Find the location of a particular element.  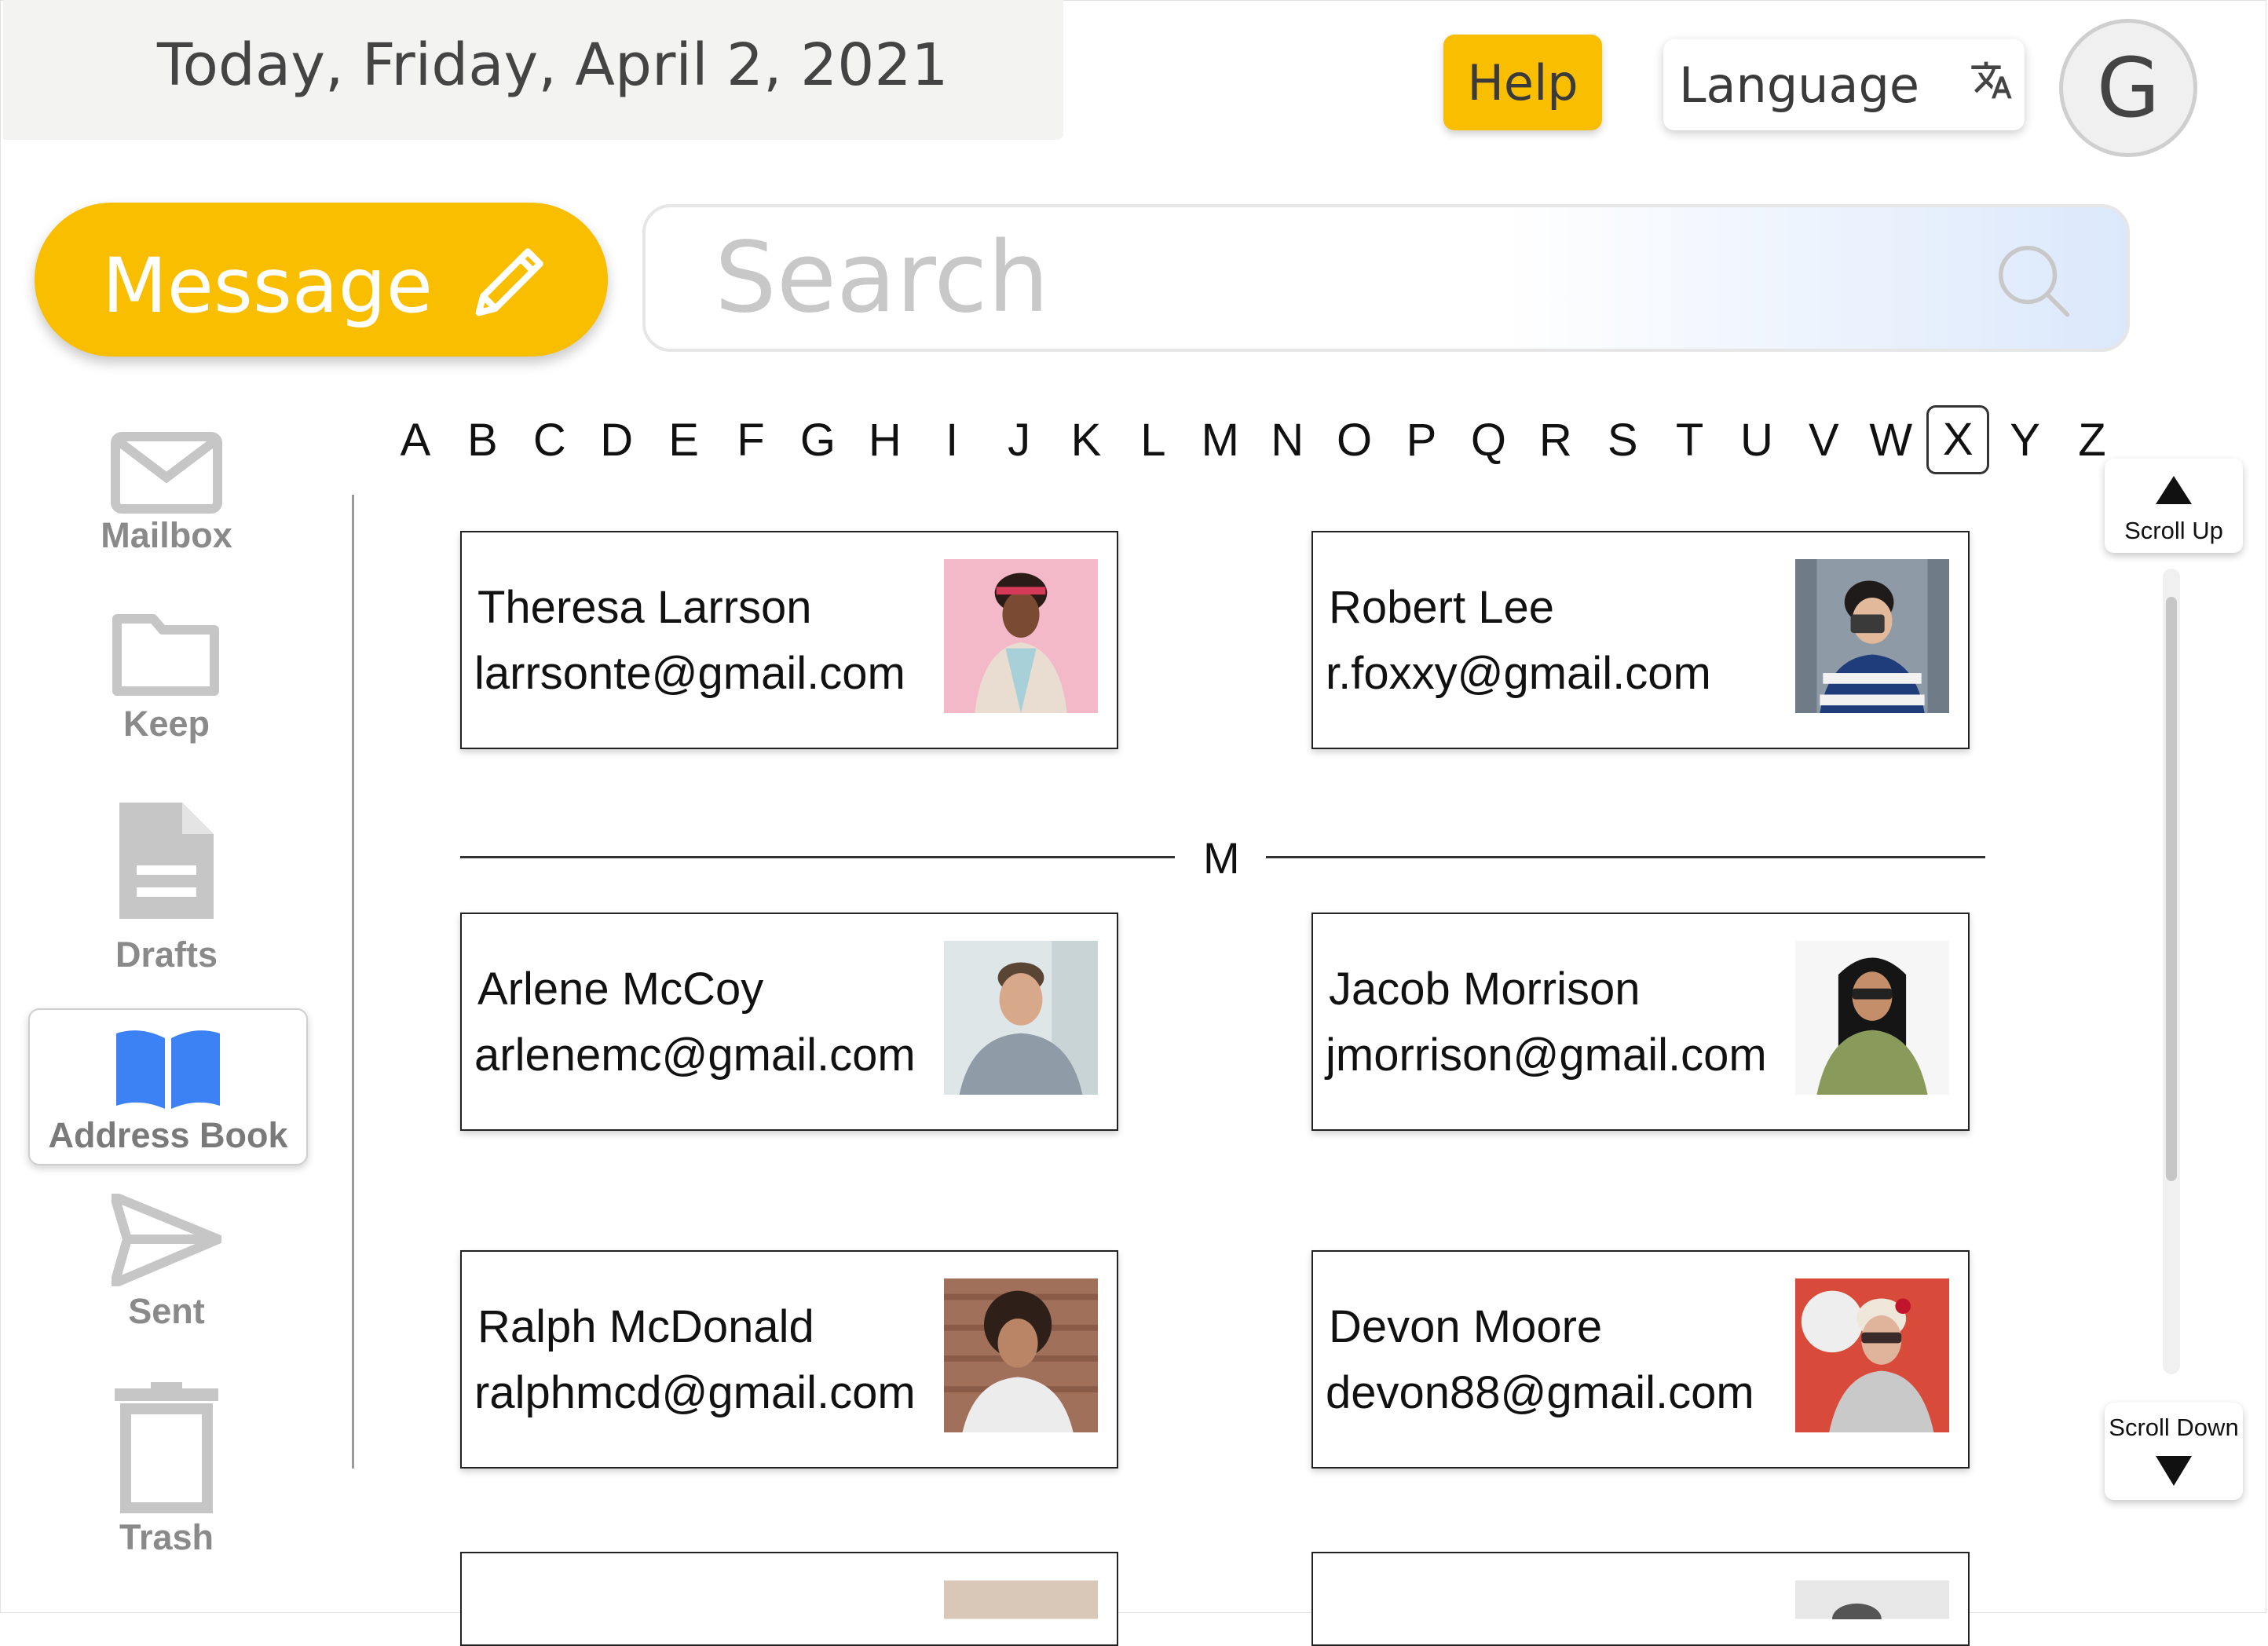

paper-plane-icon is located at coordinates (166, 1240).